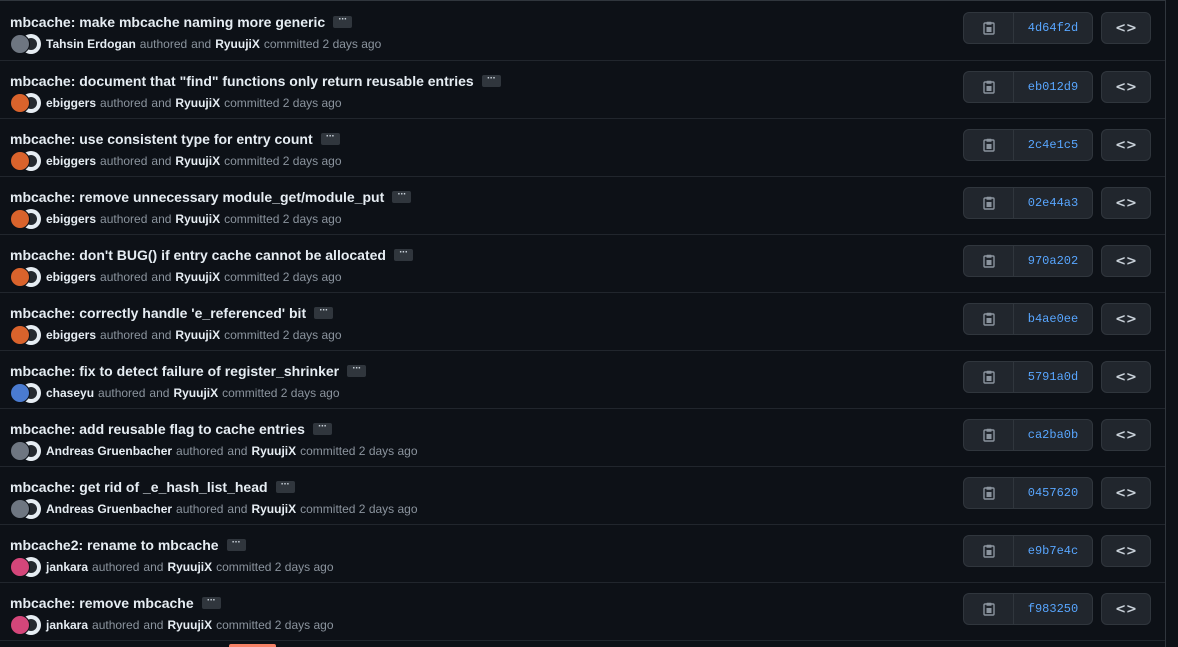 The width and height of the screenshot is (1178, 647). I want to click on commit-sha-link: 970a202, so click(1053, 261).